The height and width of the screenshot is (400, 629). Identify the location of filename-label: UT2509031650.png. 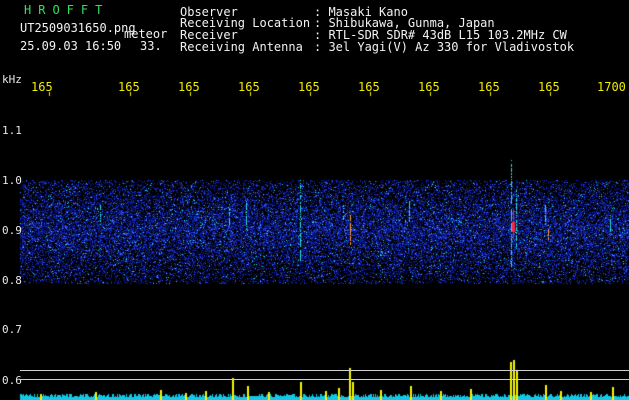
(78, 28).